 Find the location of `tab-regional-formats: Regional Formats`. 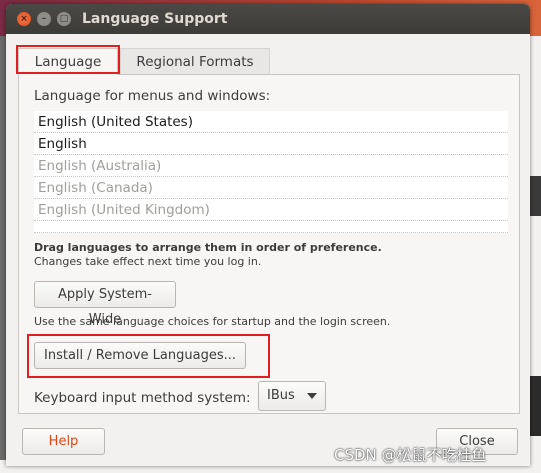

tab-regional-formats: Regional Formats is located at coordinates (195, 61).